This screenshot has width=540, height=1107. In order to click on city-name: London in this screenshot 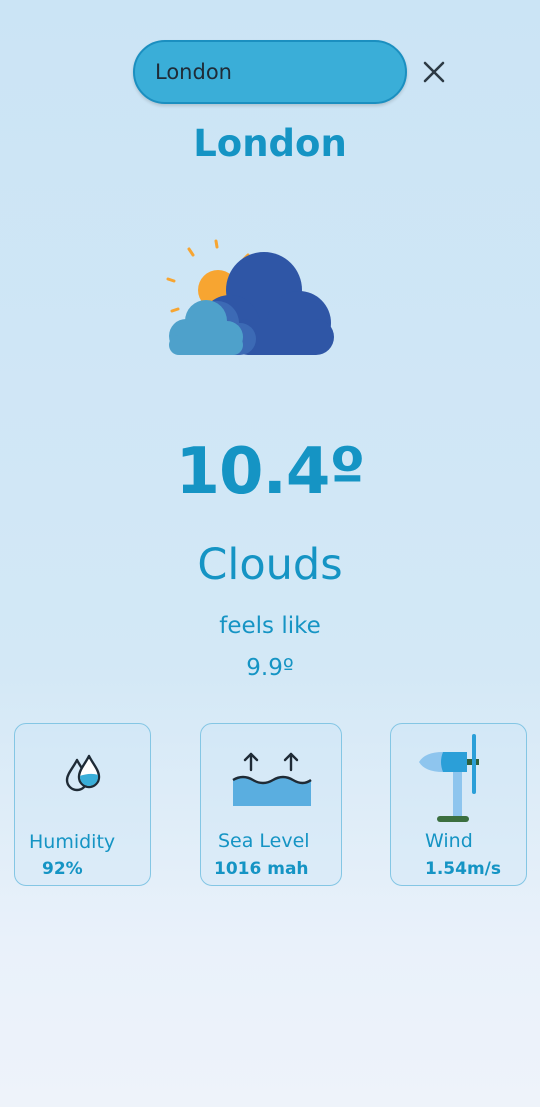, I will do `click(270, 143)`.